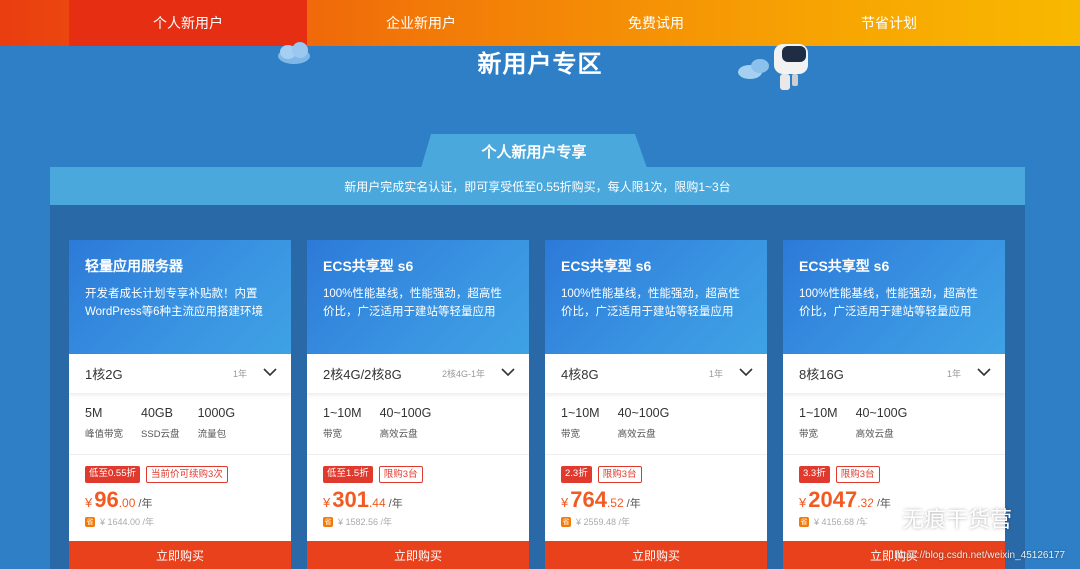 This screenshot has width=1080, height=569. Describe the element at coordinates (104, 374) in the screenshot. I see `spec-value: 1核2G` at that location.